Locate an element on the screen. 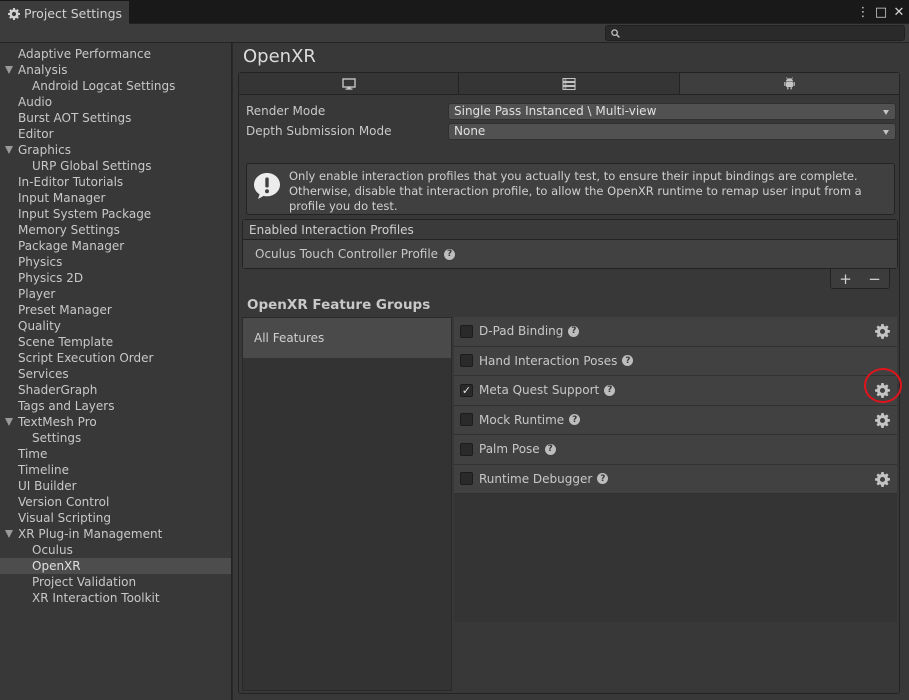 The width and height of the screenshot is (909, 700). depth-submission-dropdown: None is located at coordinates (672, 131).